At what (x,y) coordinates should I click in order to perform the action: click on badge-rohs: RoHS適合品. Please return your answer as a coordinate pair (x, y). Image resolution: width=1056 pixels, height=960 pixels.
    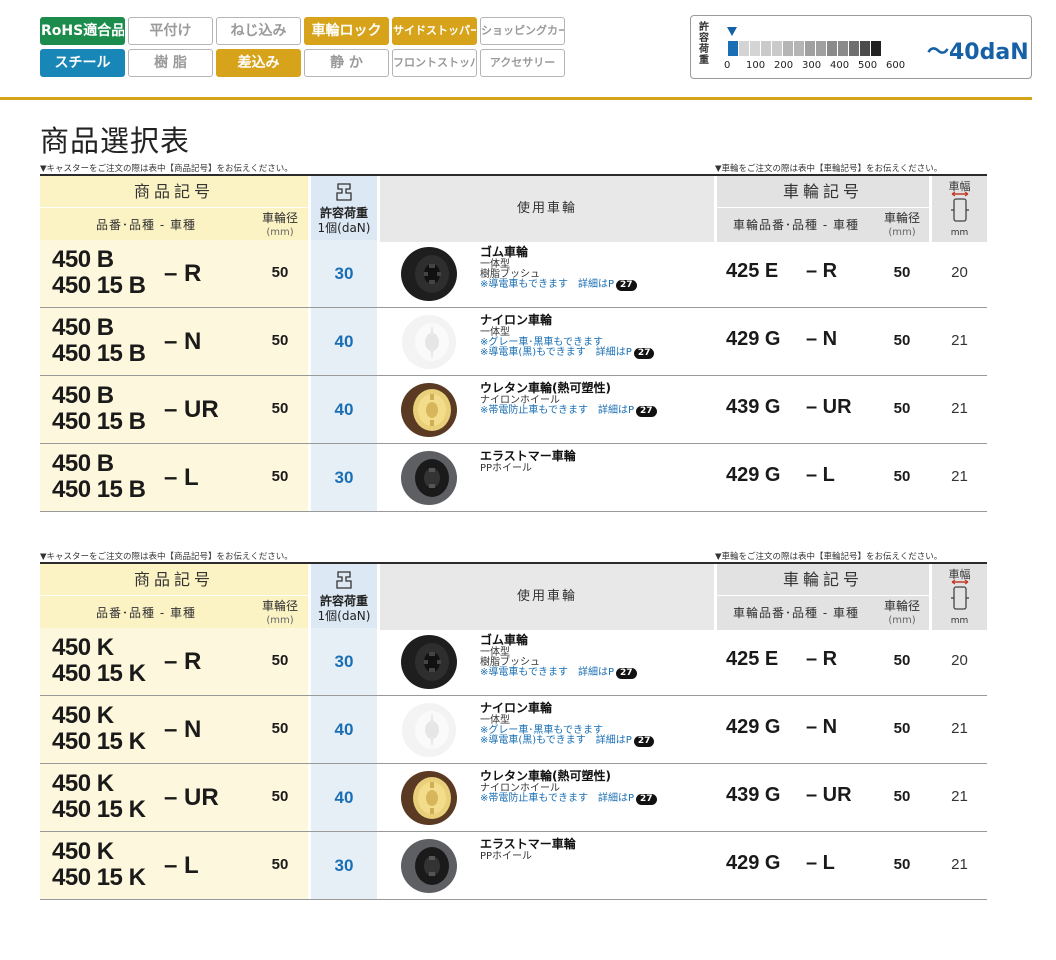
    Looking at the image, I should click on (82, 31).